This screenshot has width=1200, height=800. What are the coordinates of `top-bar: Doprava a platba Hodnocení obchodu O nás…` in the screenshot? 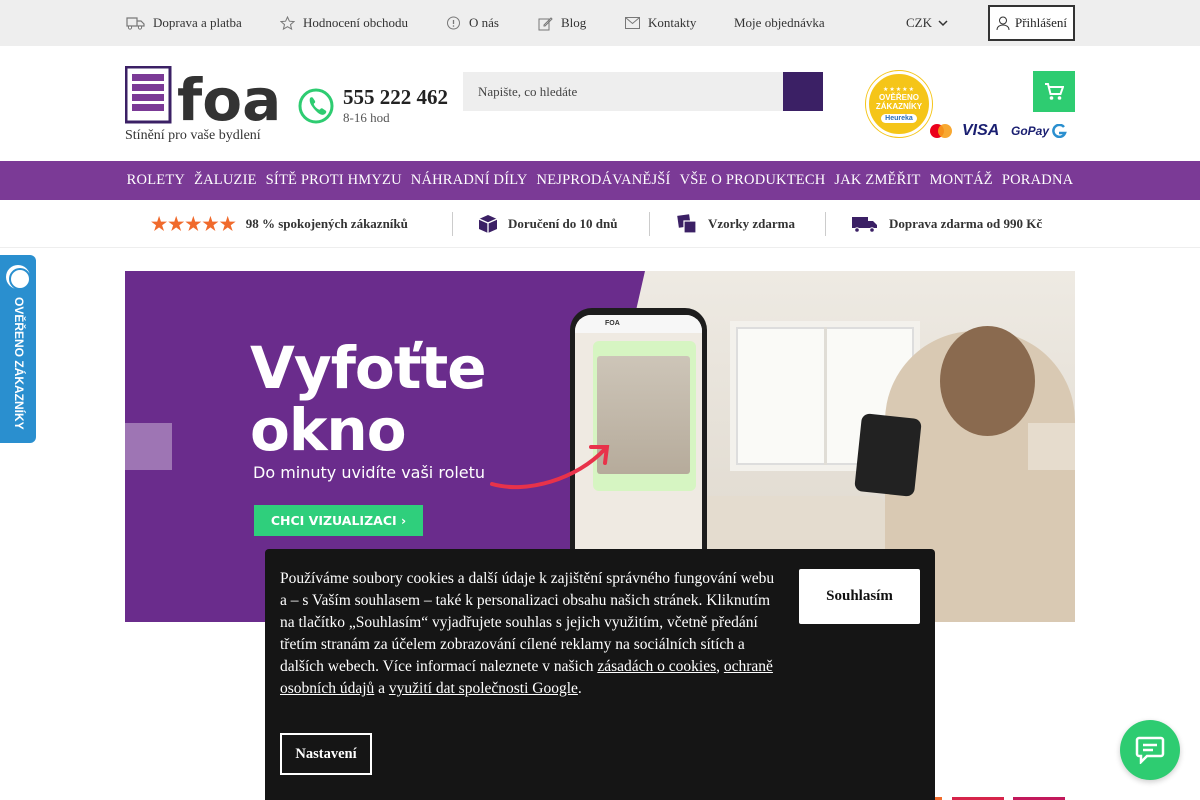 It's located at (600, 23).